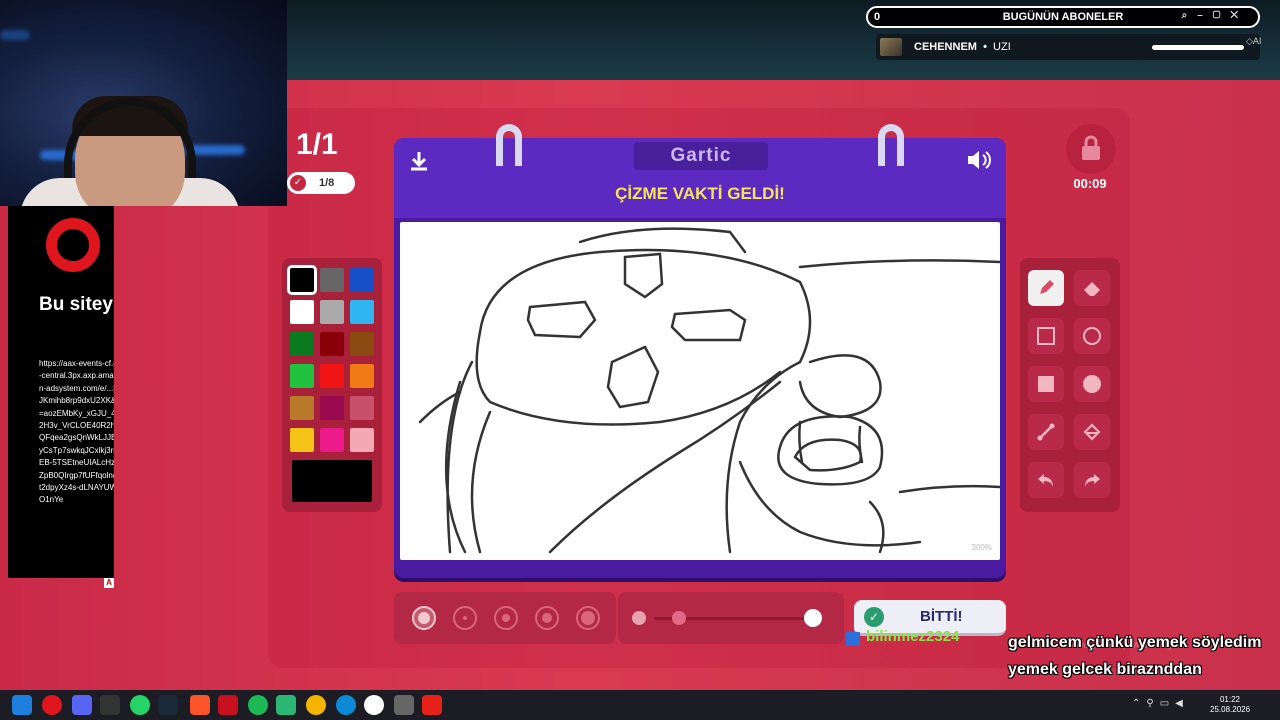 The image size is (1280, 720). What do you see at coordinates (82, 705) in the screenshot?
I see `discord-icon` at bounding box center [82, 705].